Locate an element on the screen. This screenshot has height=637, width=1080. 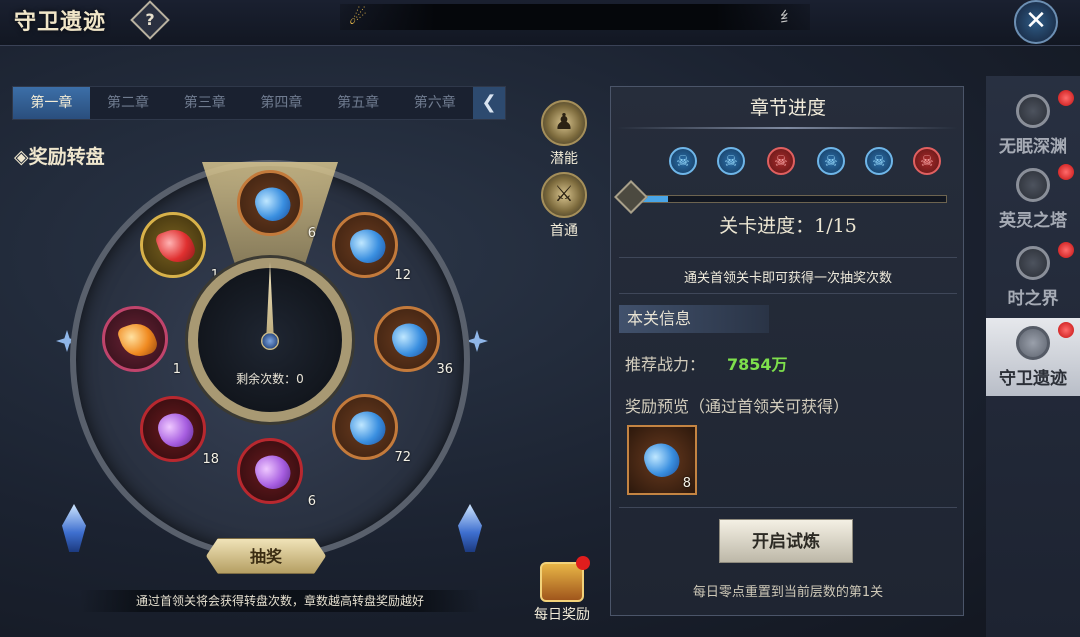
wheel-slot-top: 6 is located at coordinates (276, 205).